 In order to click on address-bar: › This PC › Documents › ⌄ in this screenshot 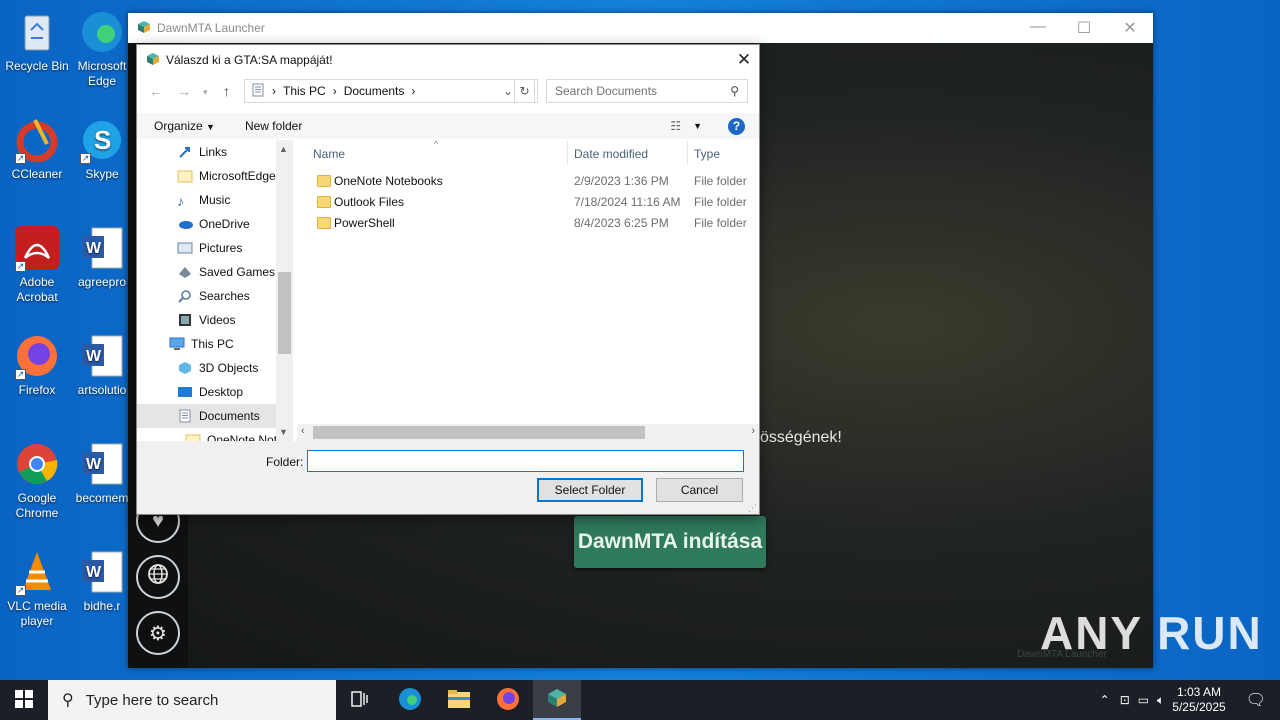, I will do `click(391, 91)`.